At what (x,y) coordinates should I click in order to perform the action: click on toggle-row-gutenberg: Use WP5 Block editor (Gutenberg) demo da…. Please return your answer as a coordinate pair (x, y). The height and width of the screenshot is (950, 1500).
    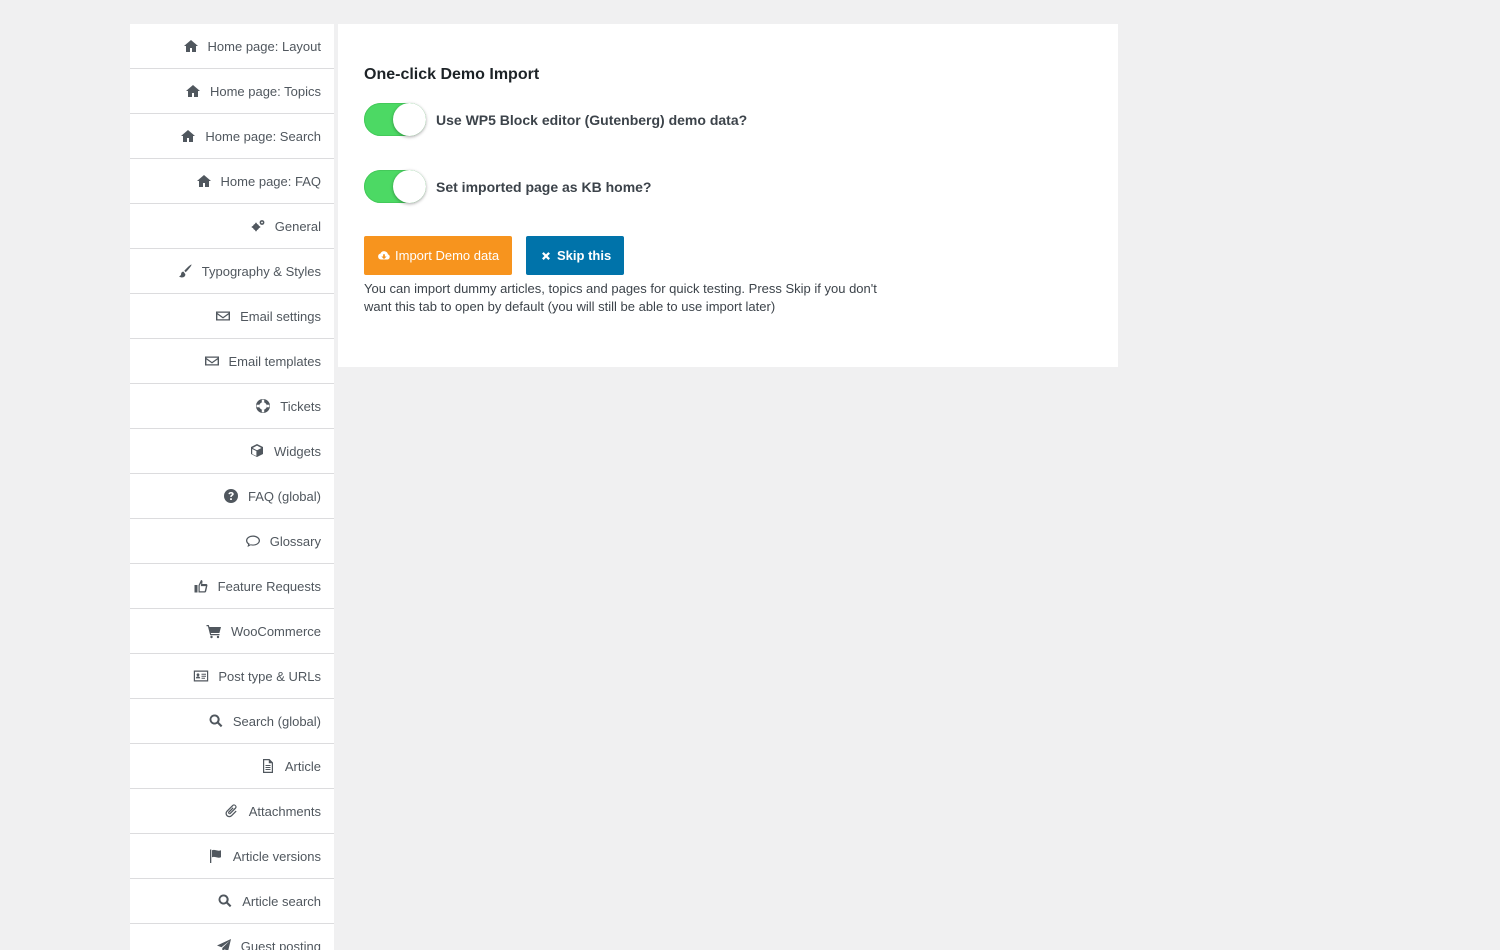
    Looking at the image, I should click on (555, 119).